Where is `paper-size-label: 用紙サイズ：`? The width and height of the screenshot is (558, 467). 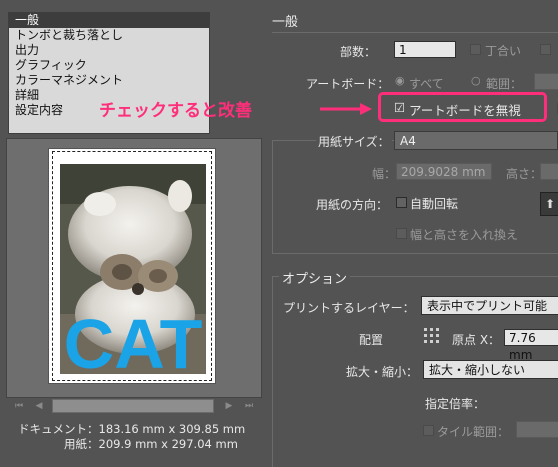
paper-size-label: 用紙サイズ： is located at coordinates (354, 141).